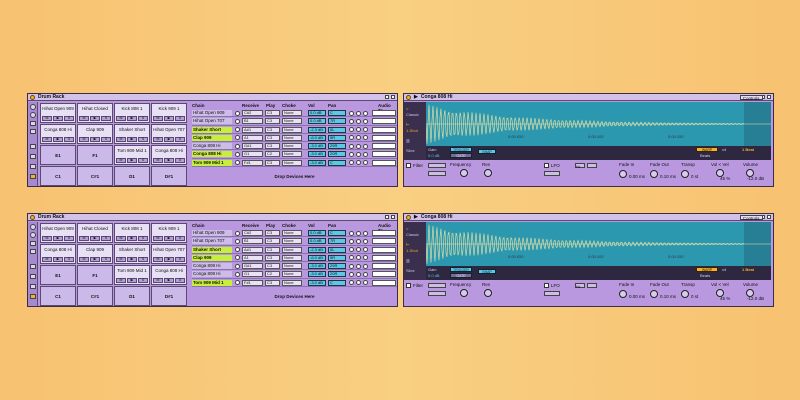  What do you see at coordinates (212, 233) in the screenshot?
I see `chain-name: Hihat Open 909` at bounding box center [212, 233].